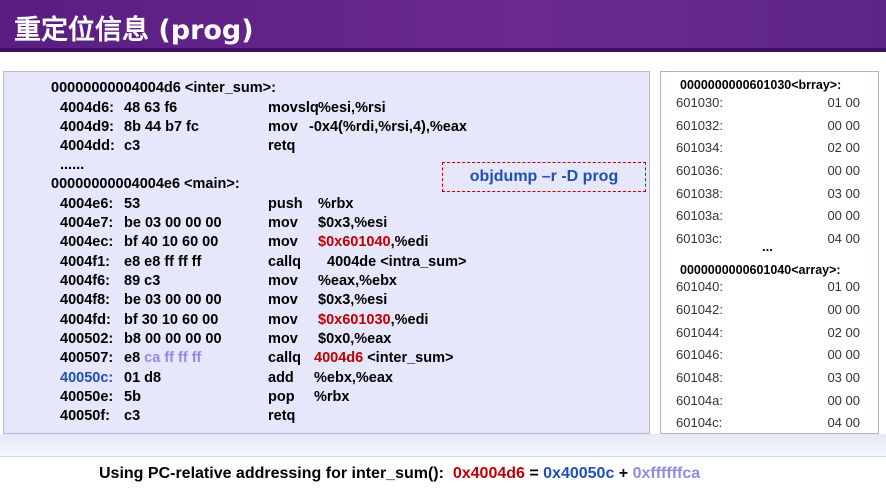 The width and height of the screenshot is (886, 490). What do you see at coordinates (760, 270) in the screenshot?
I see `array-label: 0000000000601040<array>:` at bounding box center [760, 270].